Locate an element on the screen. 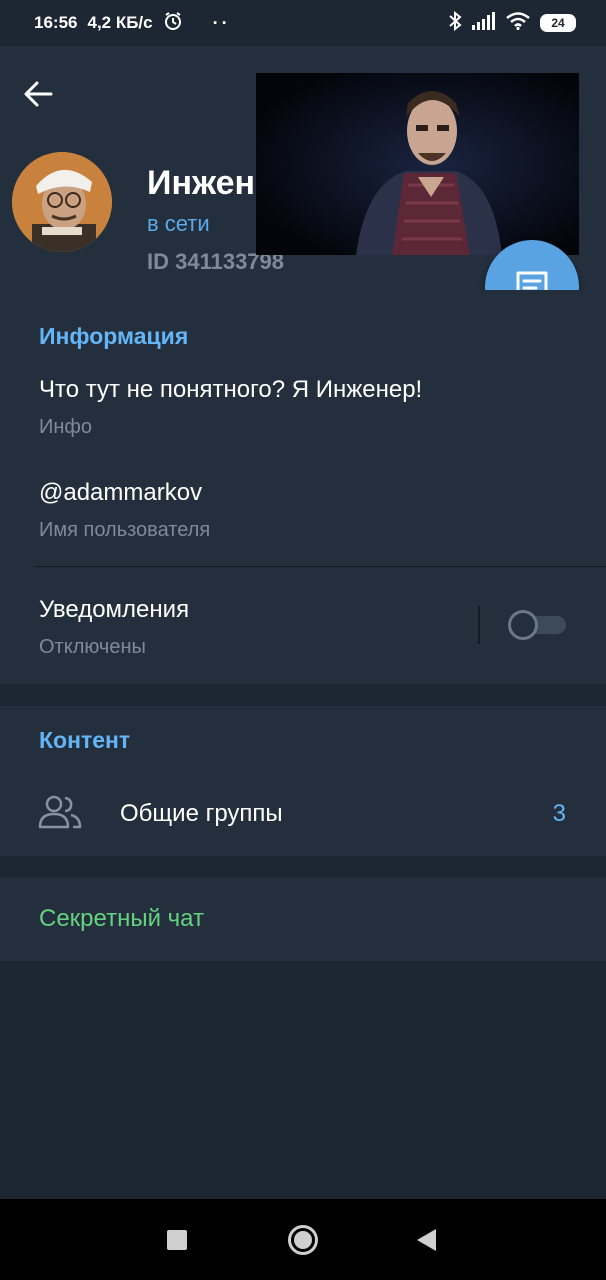 This screenshot has width=606, height=1280. navigation-bar is located at coordinates (303, 1239).